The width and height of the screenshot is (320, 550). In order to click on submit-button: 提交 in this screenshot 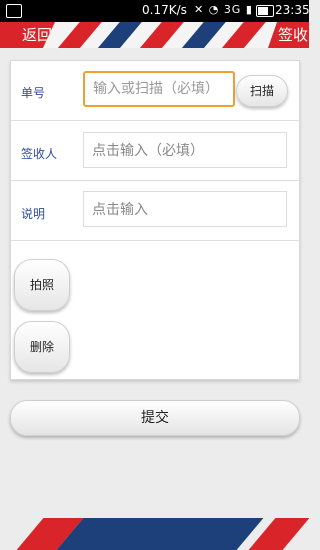, I will do `click(155, 418)`.